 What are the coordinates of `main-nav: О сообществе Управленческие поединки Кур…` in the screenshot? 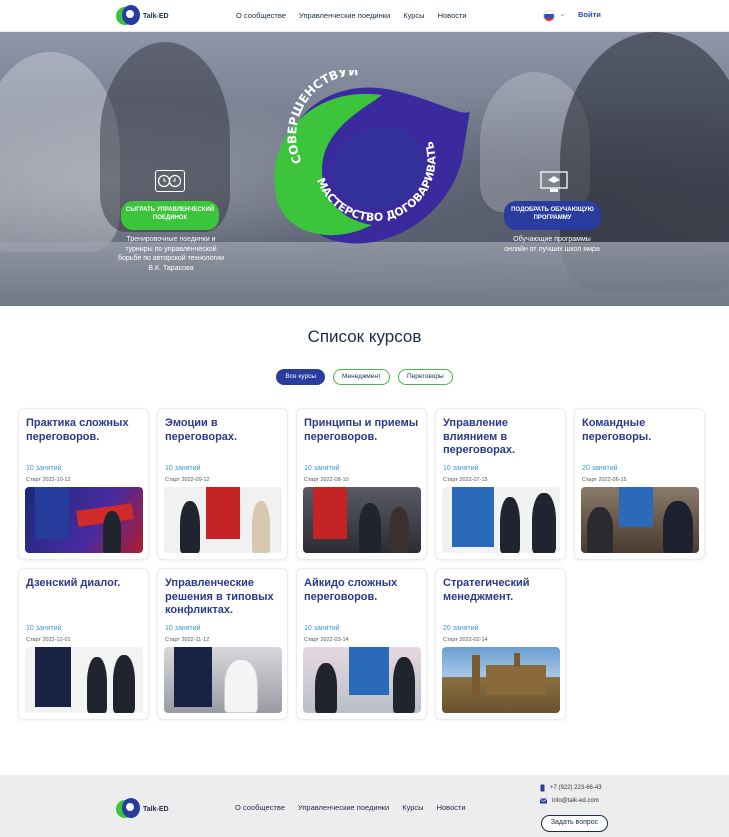 It's located at (351, 15).